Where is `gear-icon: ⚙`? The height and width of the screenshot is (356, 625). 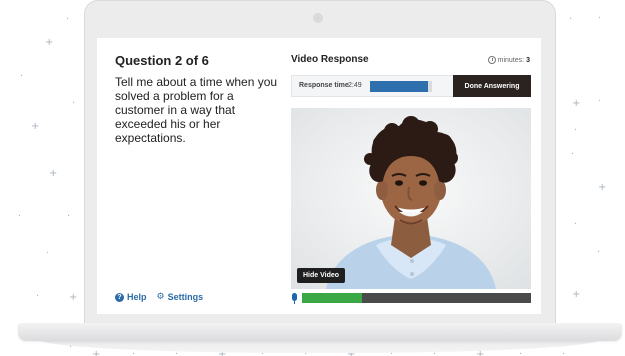
gear-icon: ⚙ is located at coordinates (160, 297).